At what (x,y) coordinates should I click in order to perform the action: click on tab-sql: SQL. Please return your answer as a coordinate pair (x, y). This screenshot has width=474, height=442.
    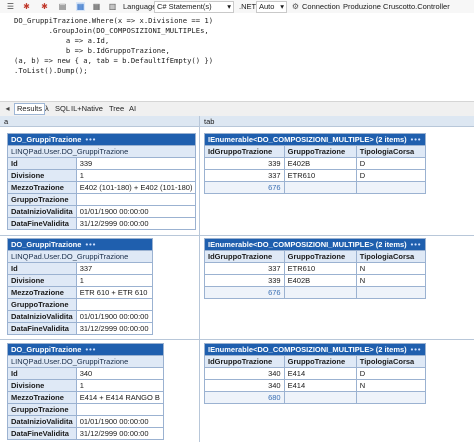
    Looking at the image, I should click on (62, 109).